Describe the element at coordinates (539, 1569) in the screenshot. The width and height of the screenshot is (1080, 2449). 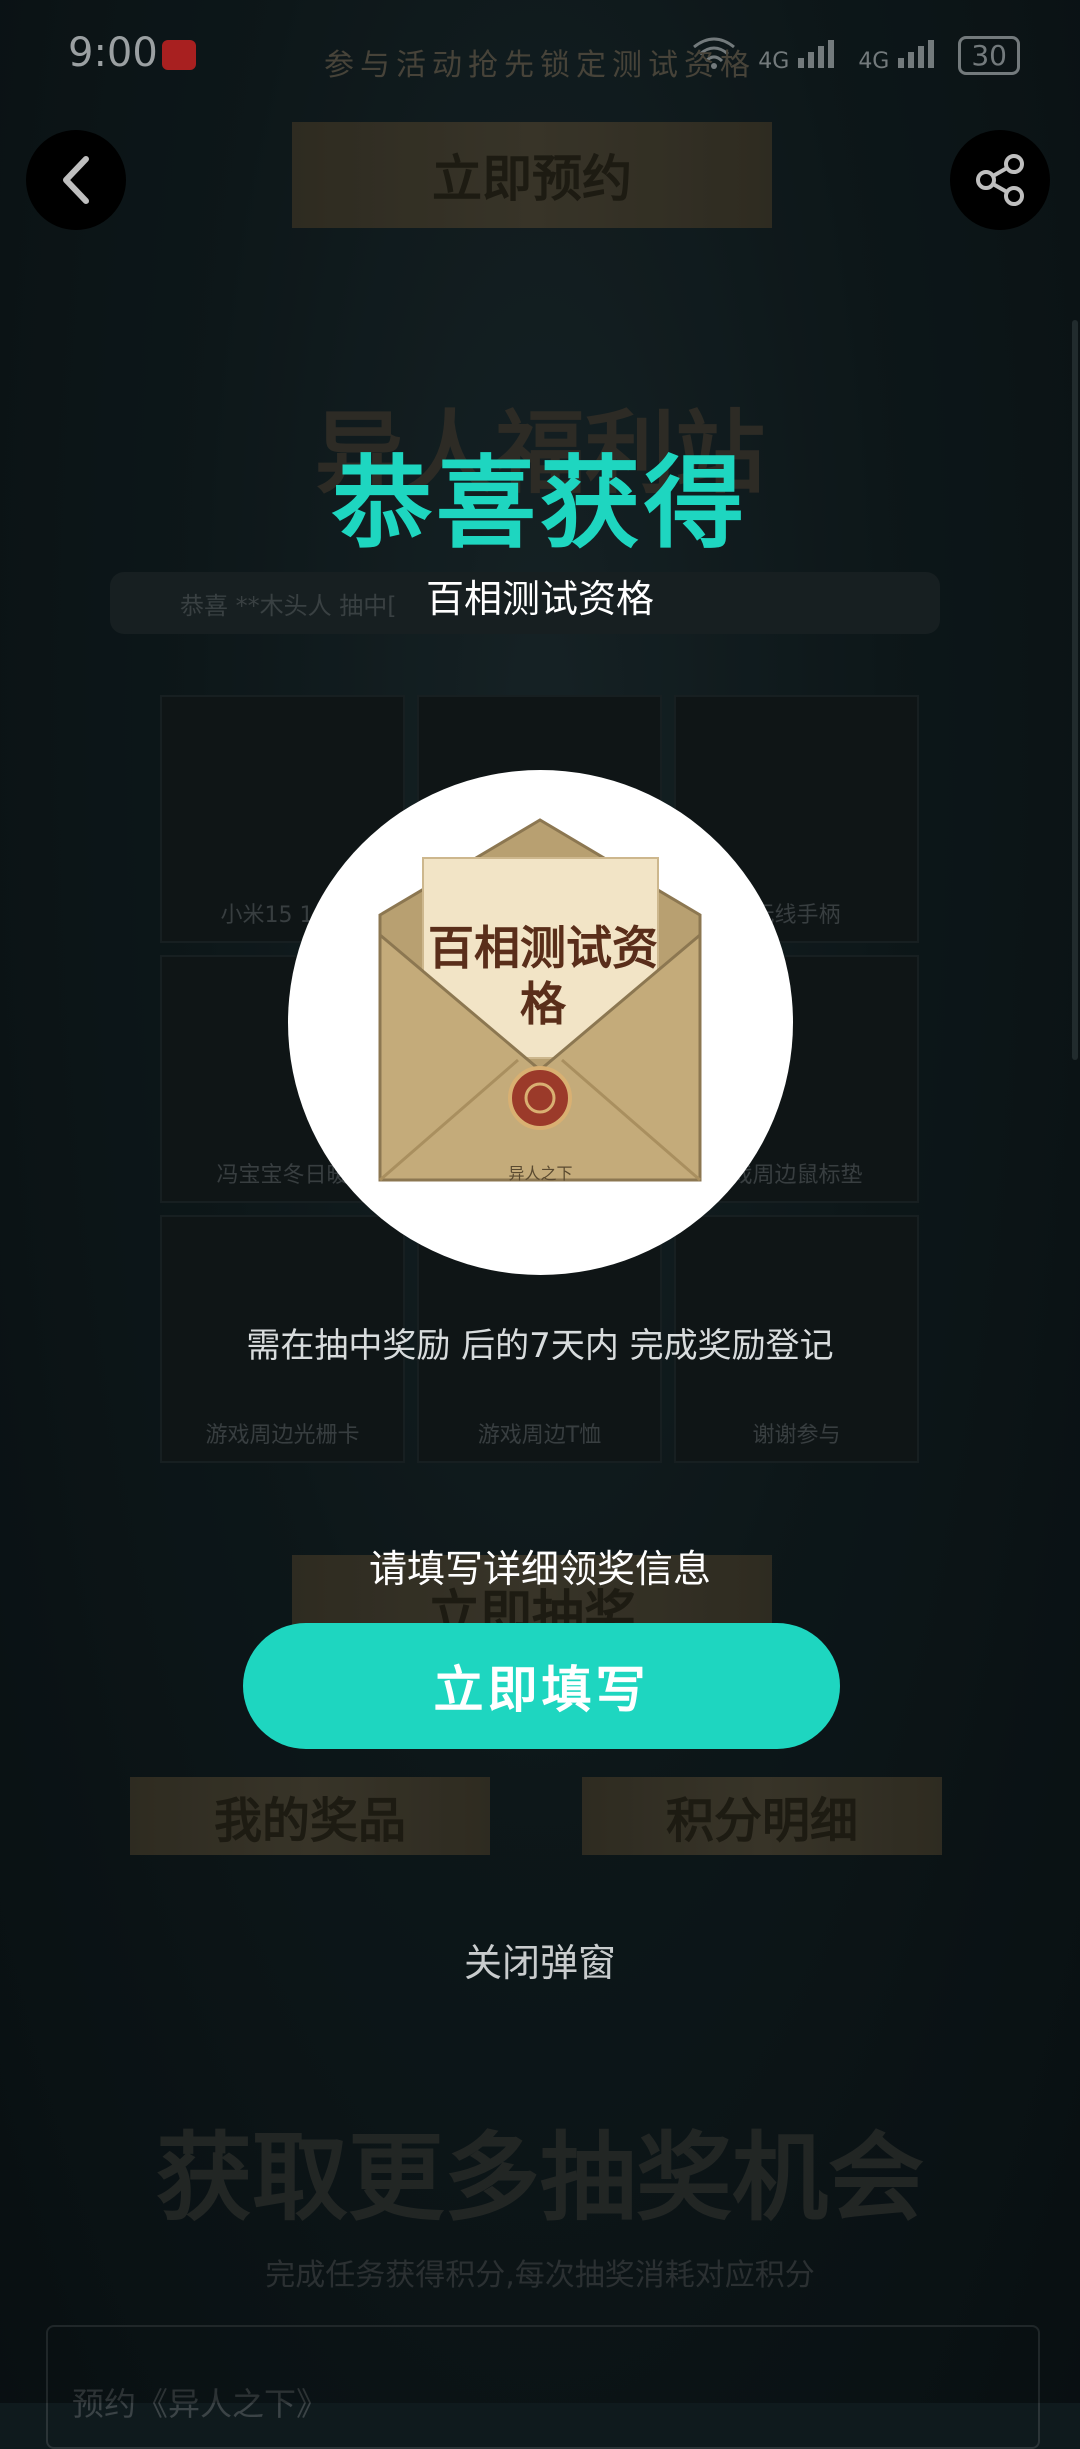
I see `fill-info-hint: 请填写详细领奖信息` at that location.